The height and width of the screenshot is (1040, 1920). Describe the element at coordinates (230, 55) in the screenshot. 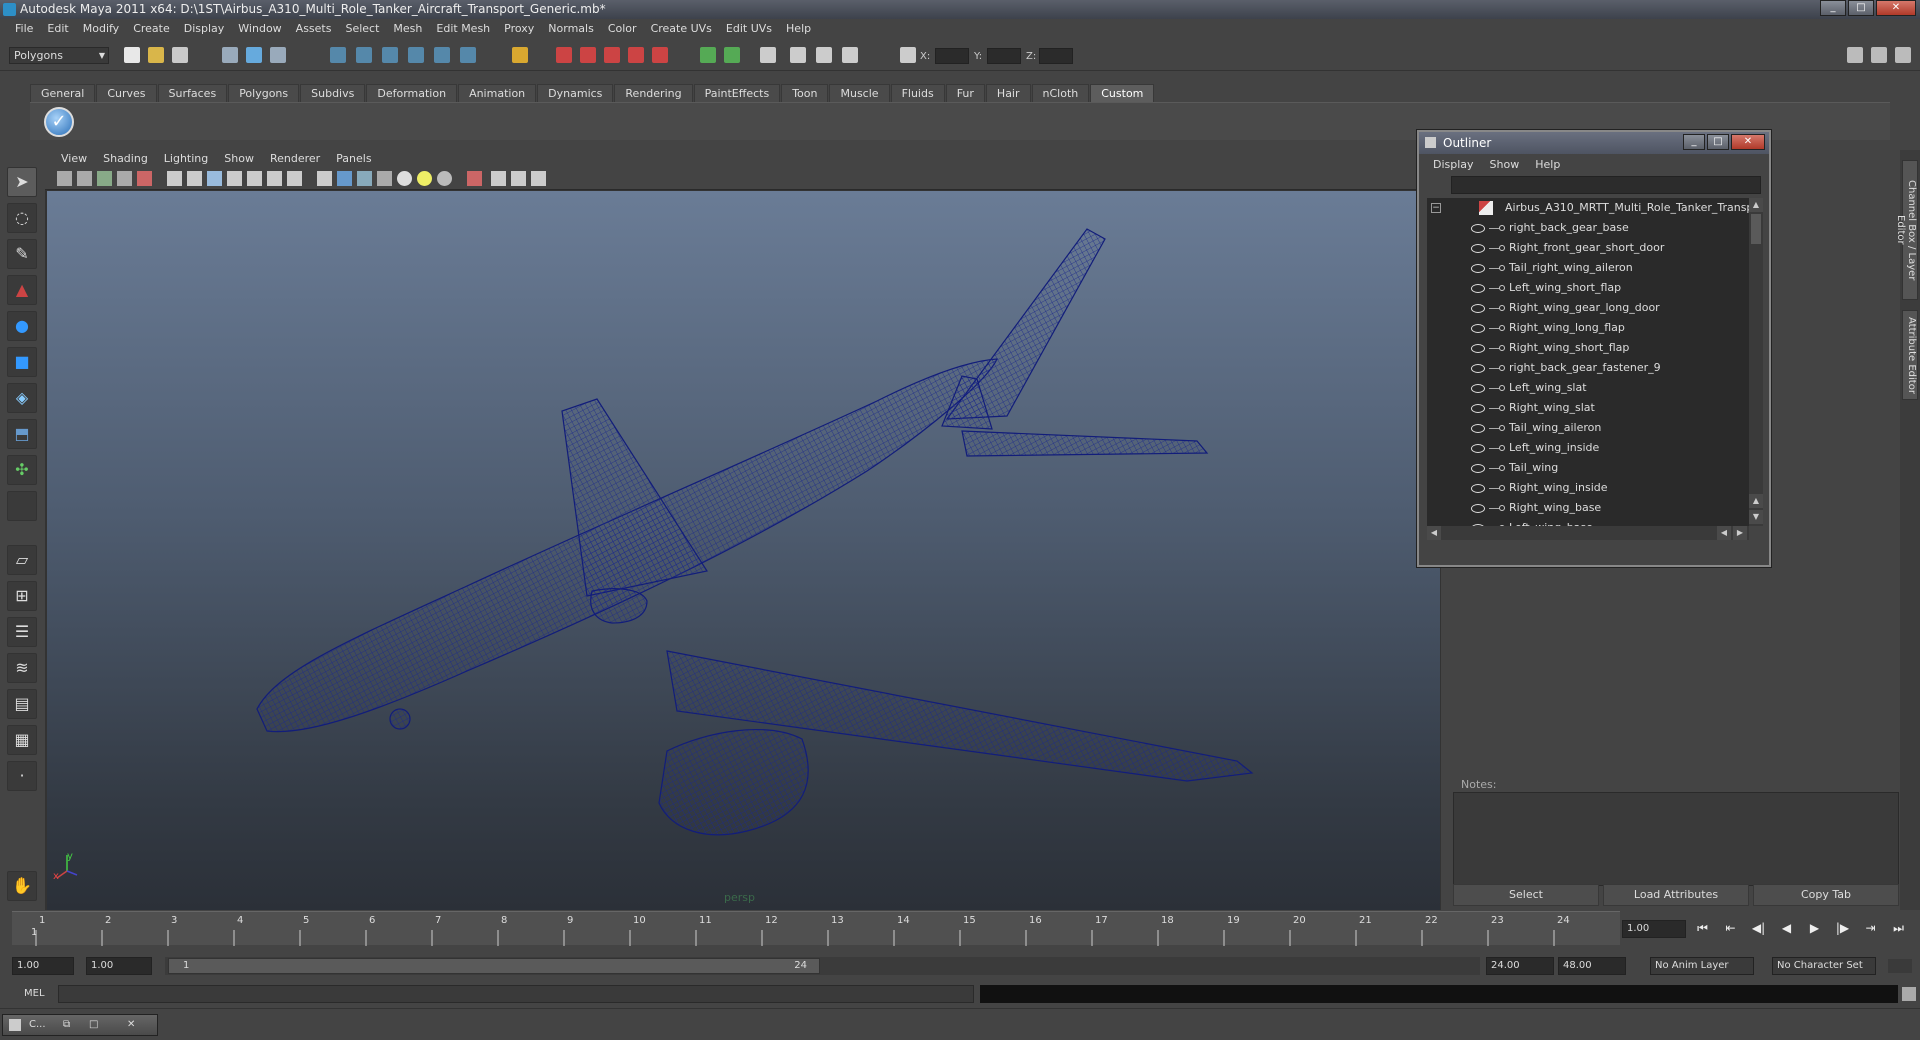

I see `select-hierarchy-icon` at that location.